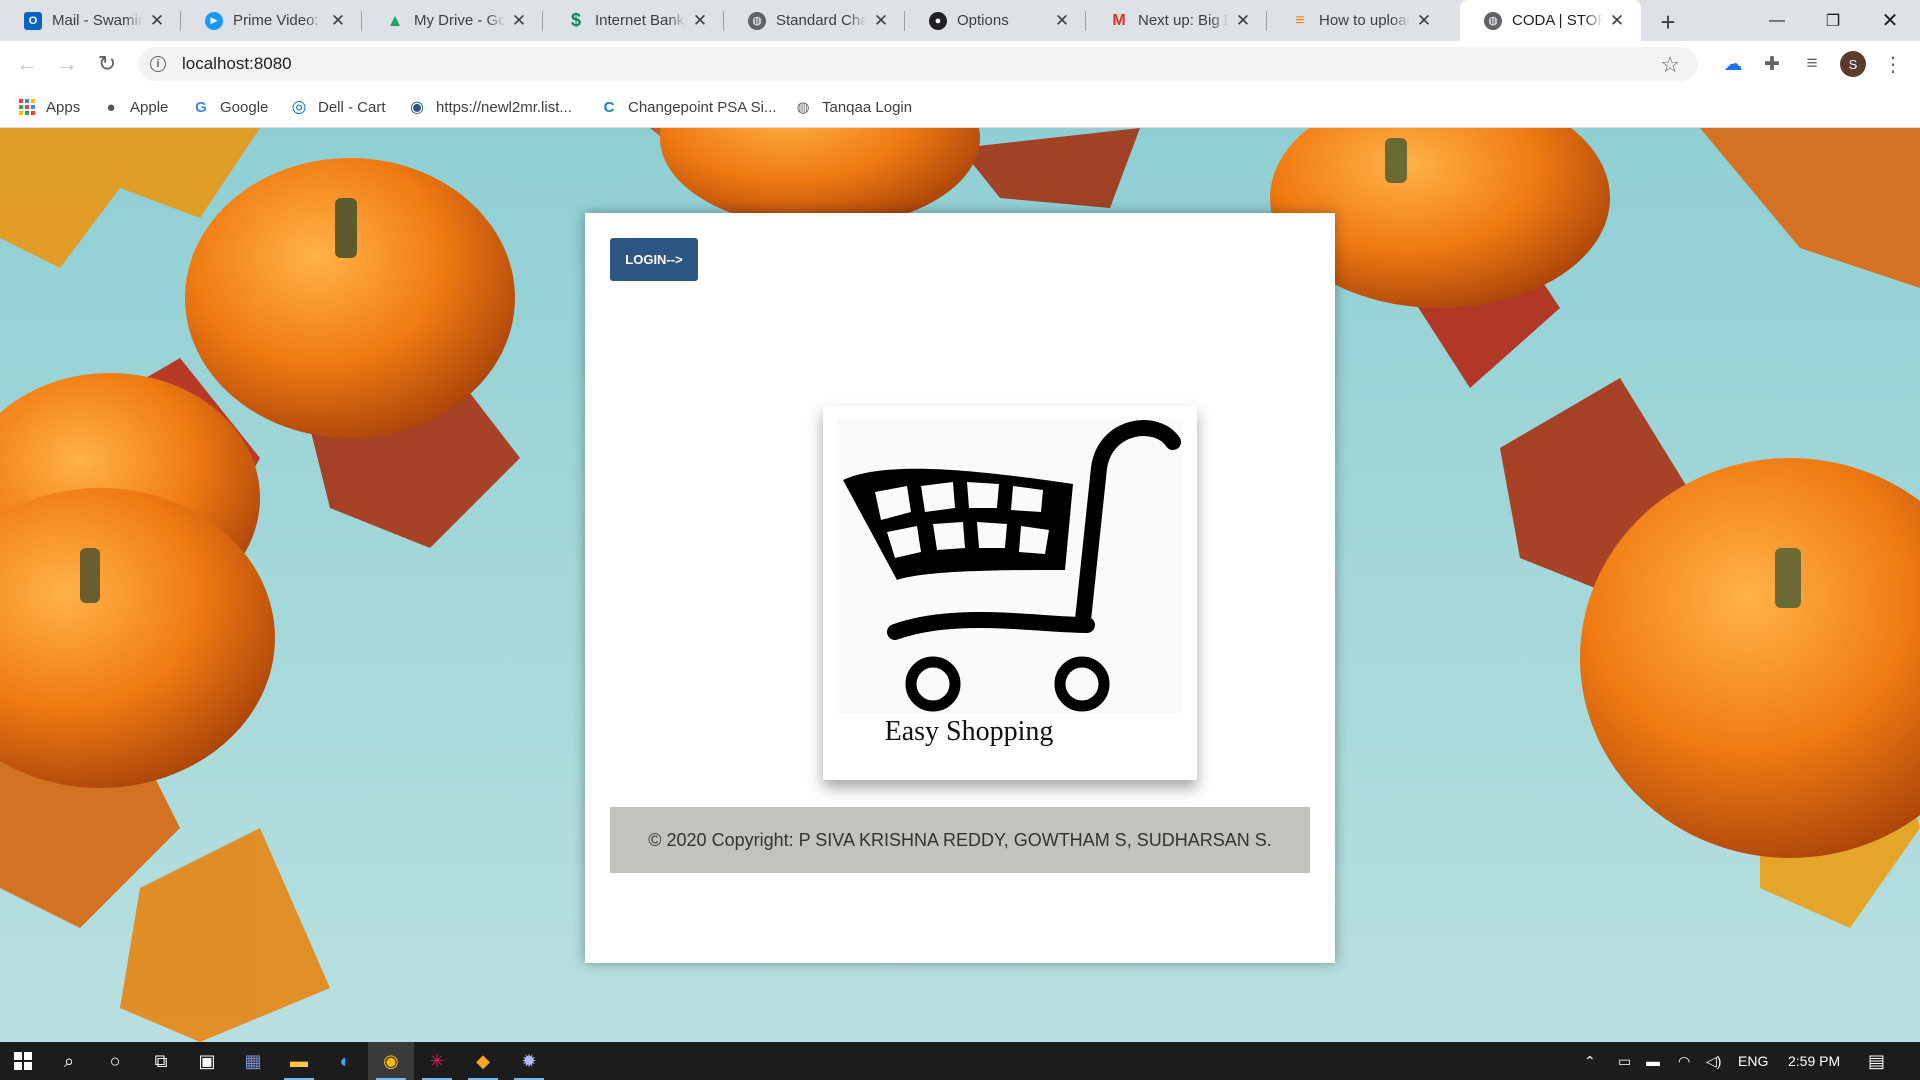 The image size is (1920, 1080). What do you see at coordinates (995, 20) in the screenshot?
I see `tab-options: ● Options ✕` at bounding box center [995, 20].